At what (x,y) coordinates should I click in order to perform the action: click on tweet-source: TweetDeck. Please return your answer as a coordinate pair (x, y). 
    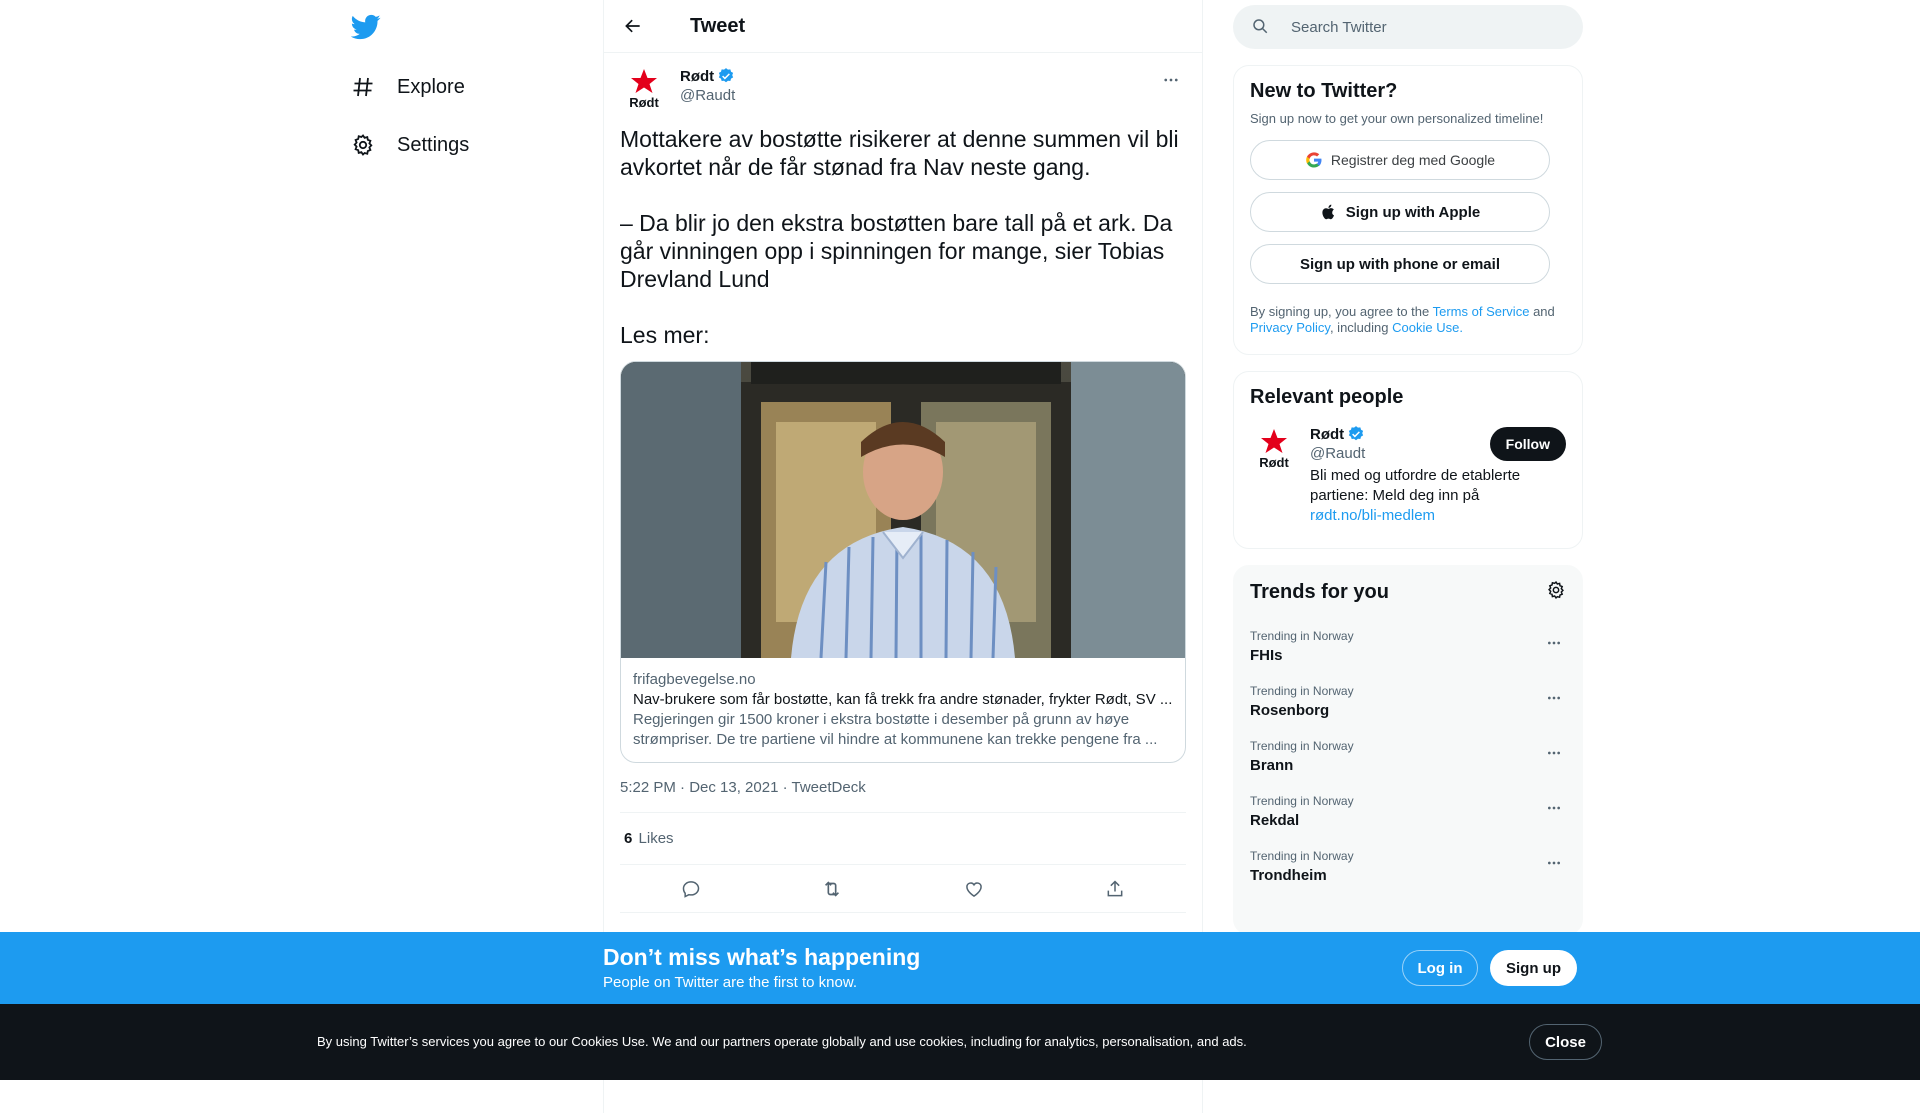
    Looking at the image, I should click on (829, 787).